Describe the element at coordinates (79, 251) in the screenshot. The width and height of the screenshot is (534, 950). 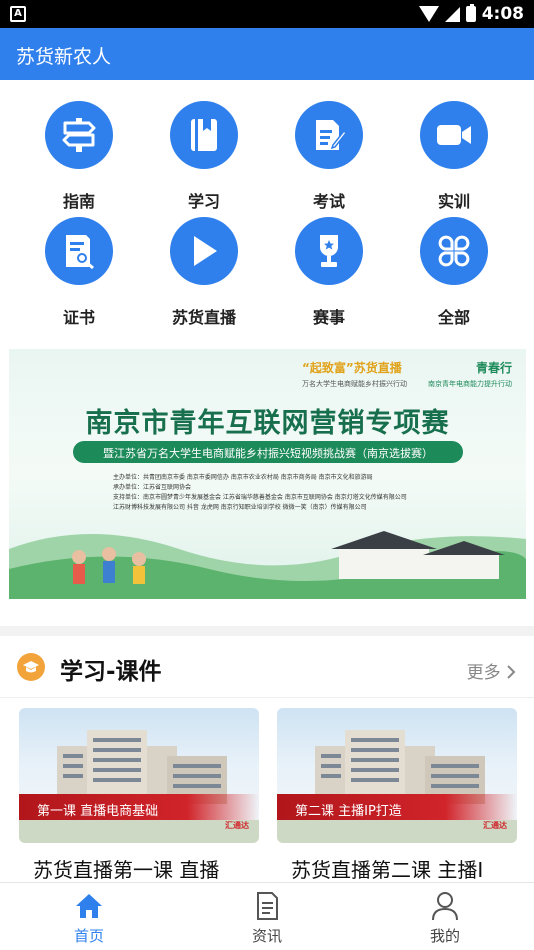
I see `certificate-icon` at that location.